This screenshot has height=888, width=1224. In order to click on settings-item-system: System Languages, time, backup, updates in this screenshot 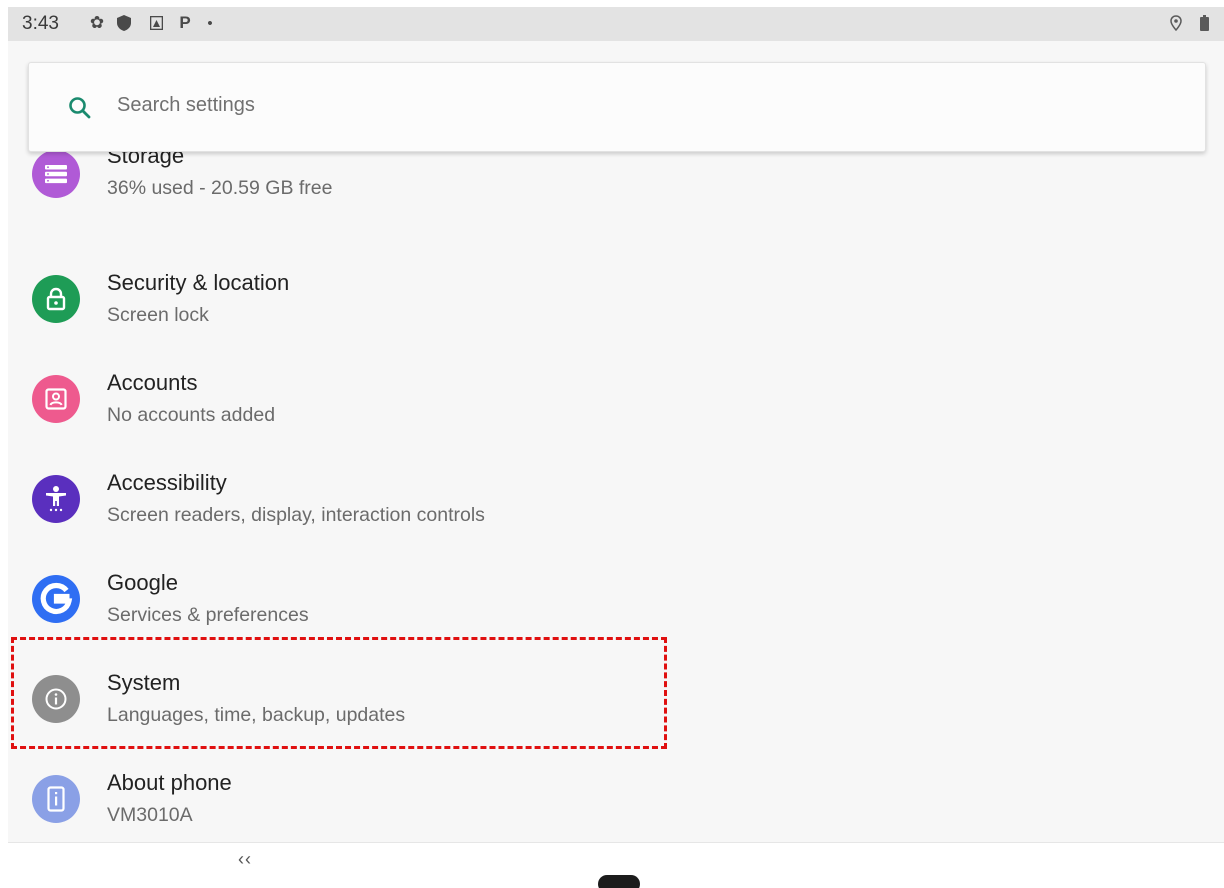, I will do `click(616, 682)`.